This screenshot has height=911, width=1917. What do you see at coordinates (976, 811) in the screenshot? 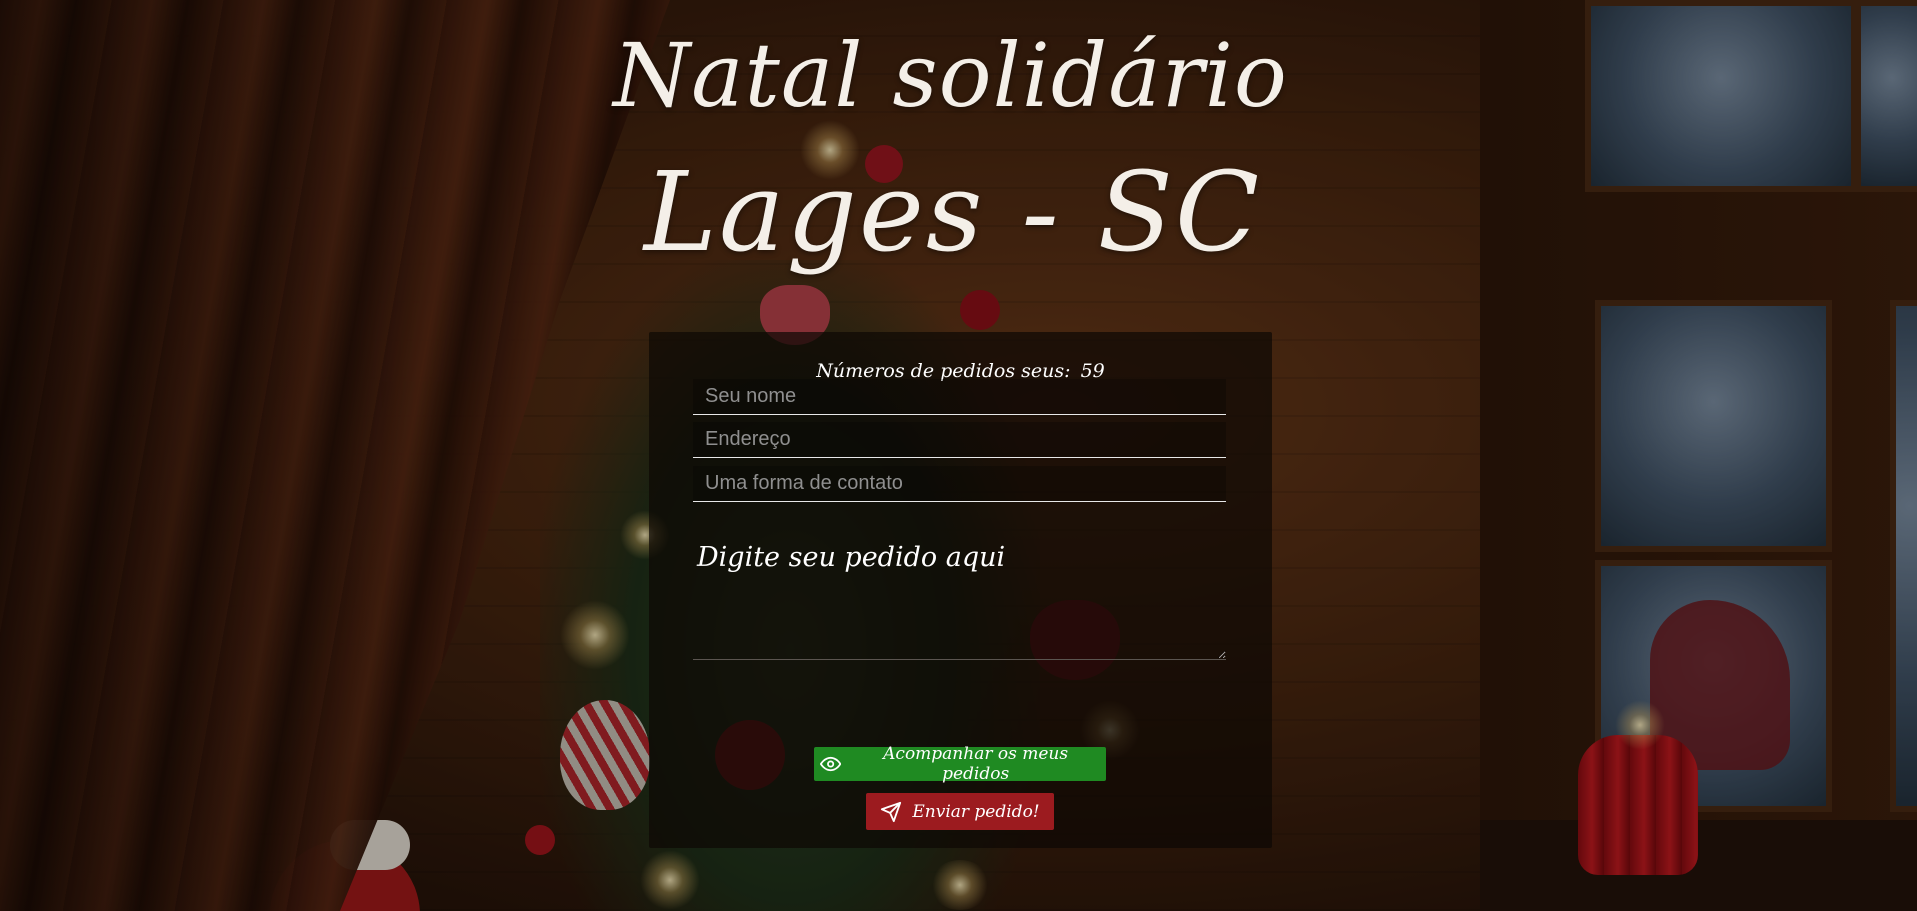
I see `send-request-label: Enviar pedido!` at bounding box center [976, 811].